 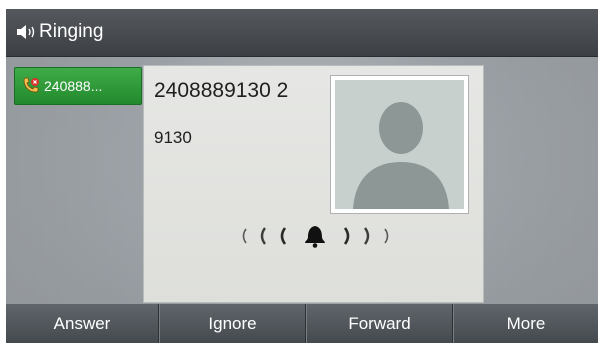 I want to click on person-silhouette-icon, so click(x=401, y=155).